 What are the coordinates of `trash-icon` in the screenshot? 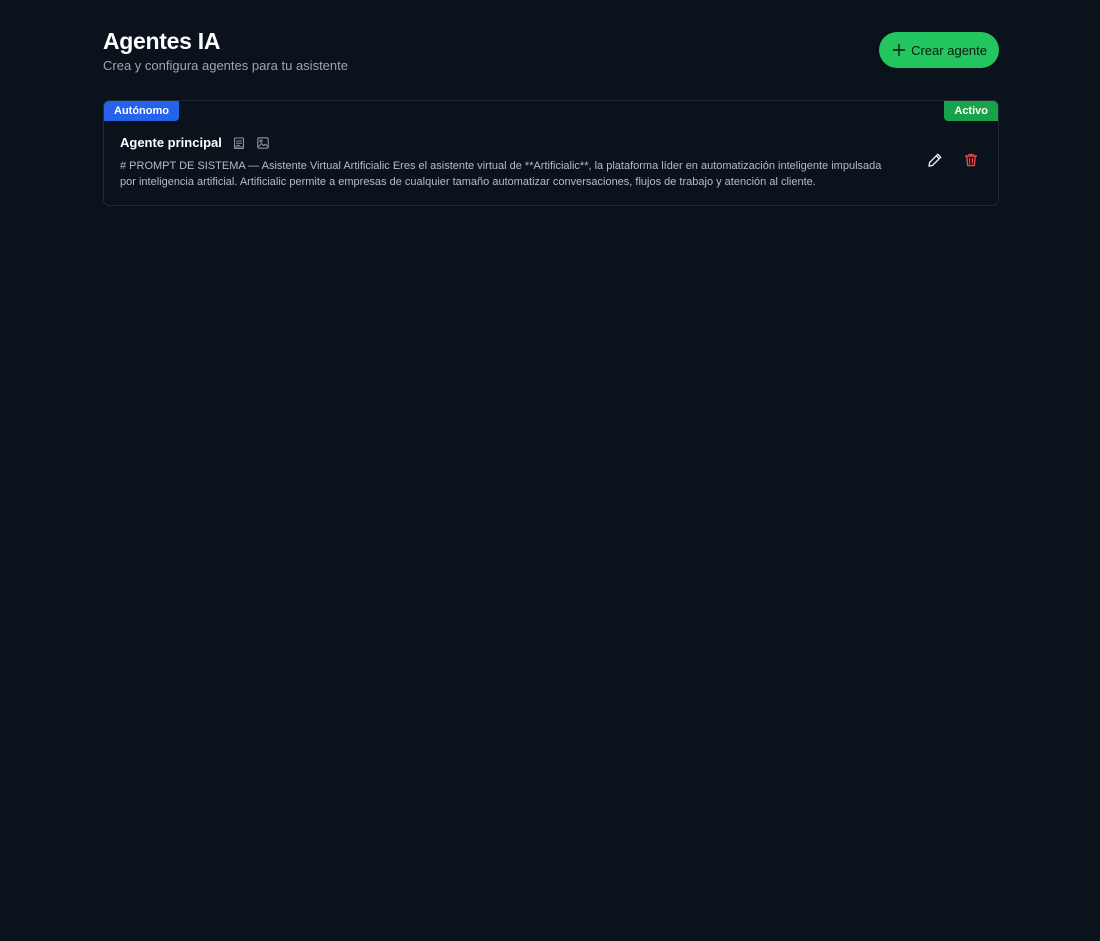 It's located at (971, 160).